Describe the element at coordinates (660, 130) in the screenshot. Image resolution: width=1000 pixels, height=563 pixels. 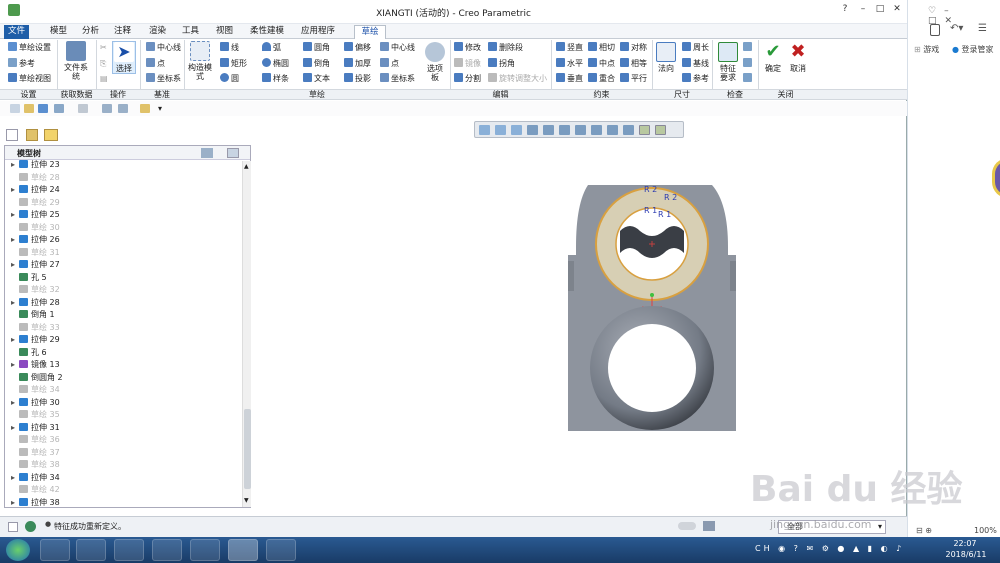
I see `sketch-display-icon` at that location.